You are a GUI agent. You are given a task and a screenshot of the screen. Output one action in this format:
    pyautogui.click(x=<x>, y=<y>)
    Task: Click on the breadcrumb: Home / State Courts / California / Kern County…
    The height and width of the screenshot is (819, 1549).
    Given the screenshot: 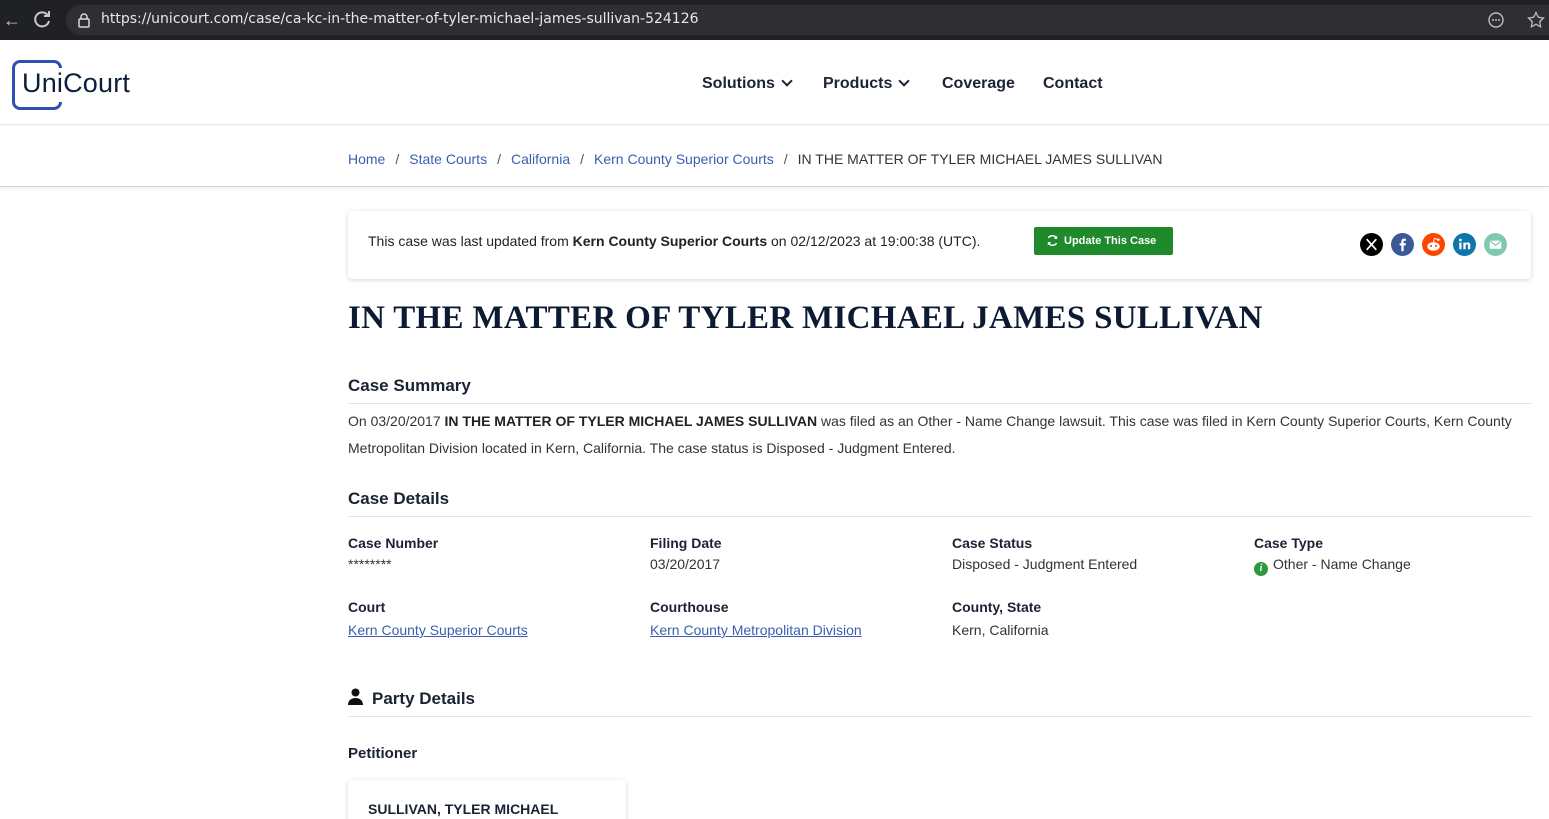 What is the action you would take?
    pyautogui.click(x=755, y=159)
    